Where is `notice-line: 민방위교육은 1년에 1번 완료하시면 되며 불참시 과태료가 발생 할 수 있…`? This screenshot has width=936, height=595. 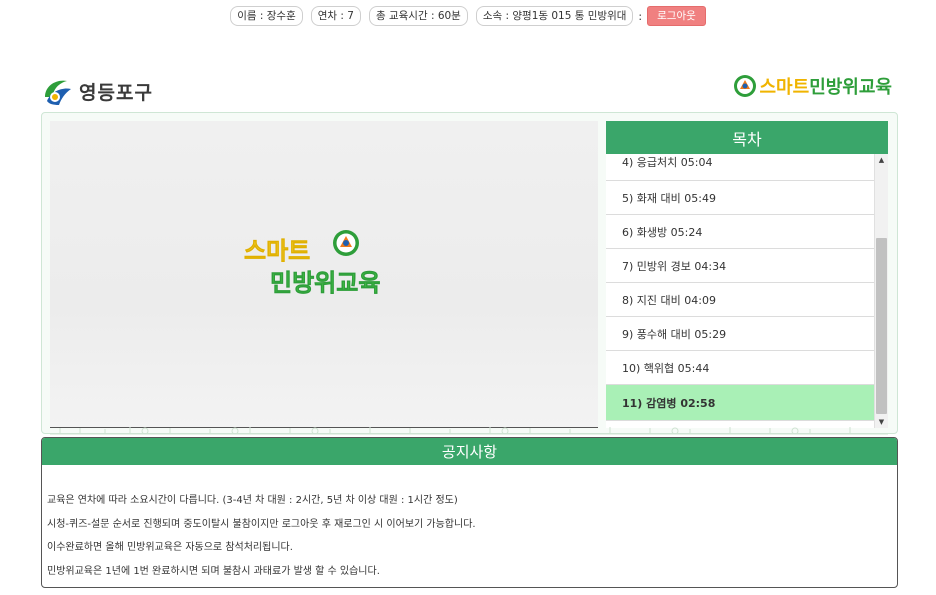
notice-line: 민방위교육은 1년에 1번 완료하시면 되며 불참시 과태료가 발생 할 수 있… is located at coordinates (213, 571).